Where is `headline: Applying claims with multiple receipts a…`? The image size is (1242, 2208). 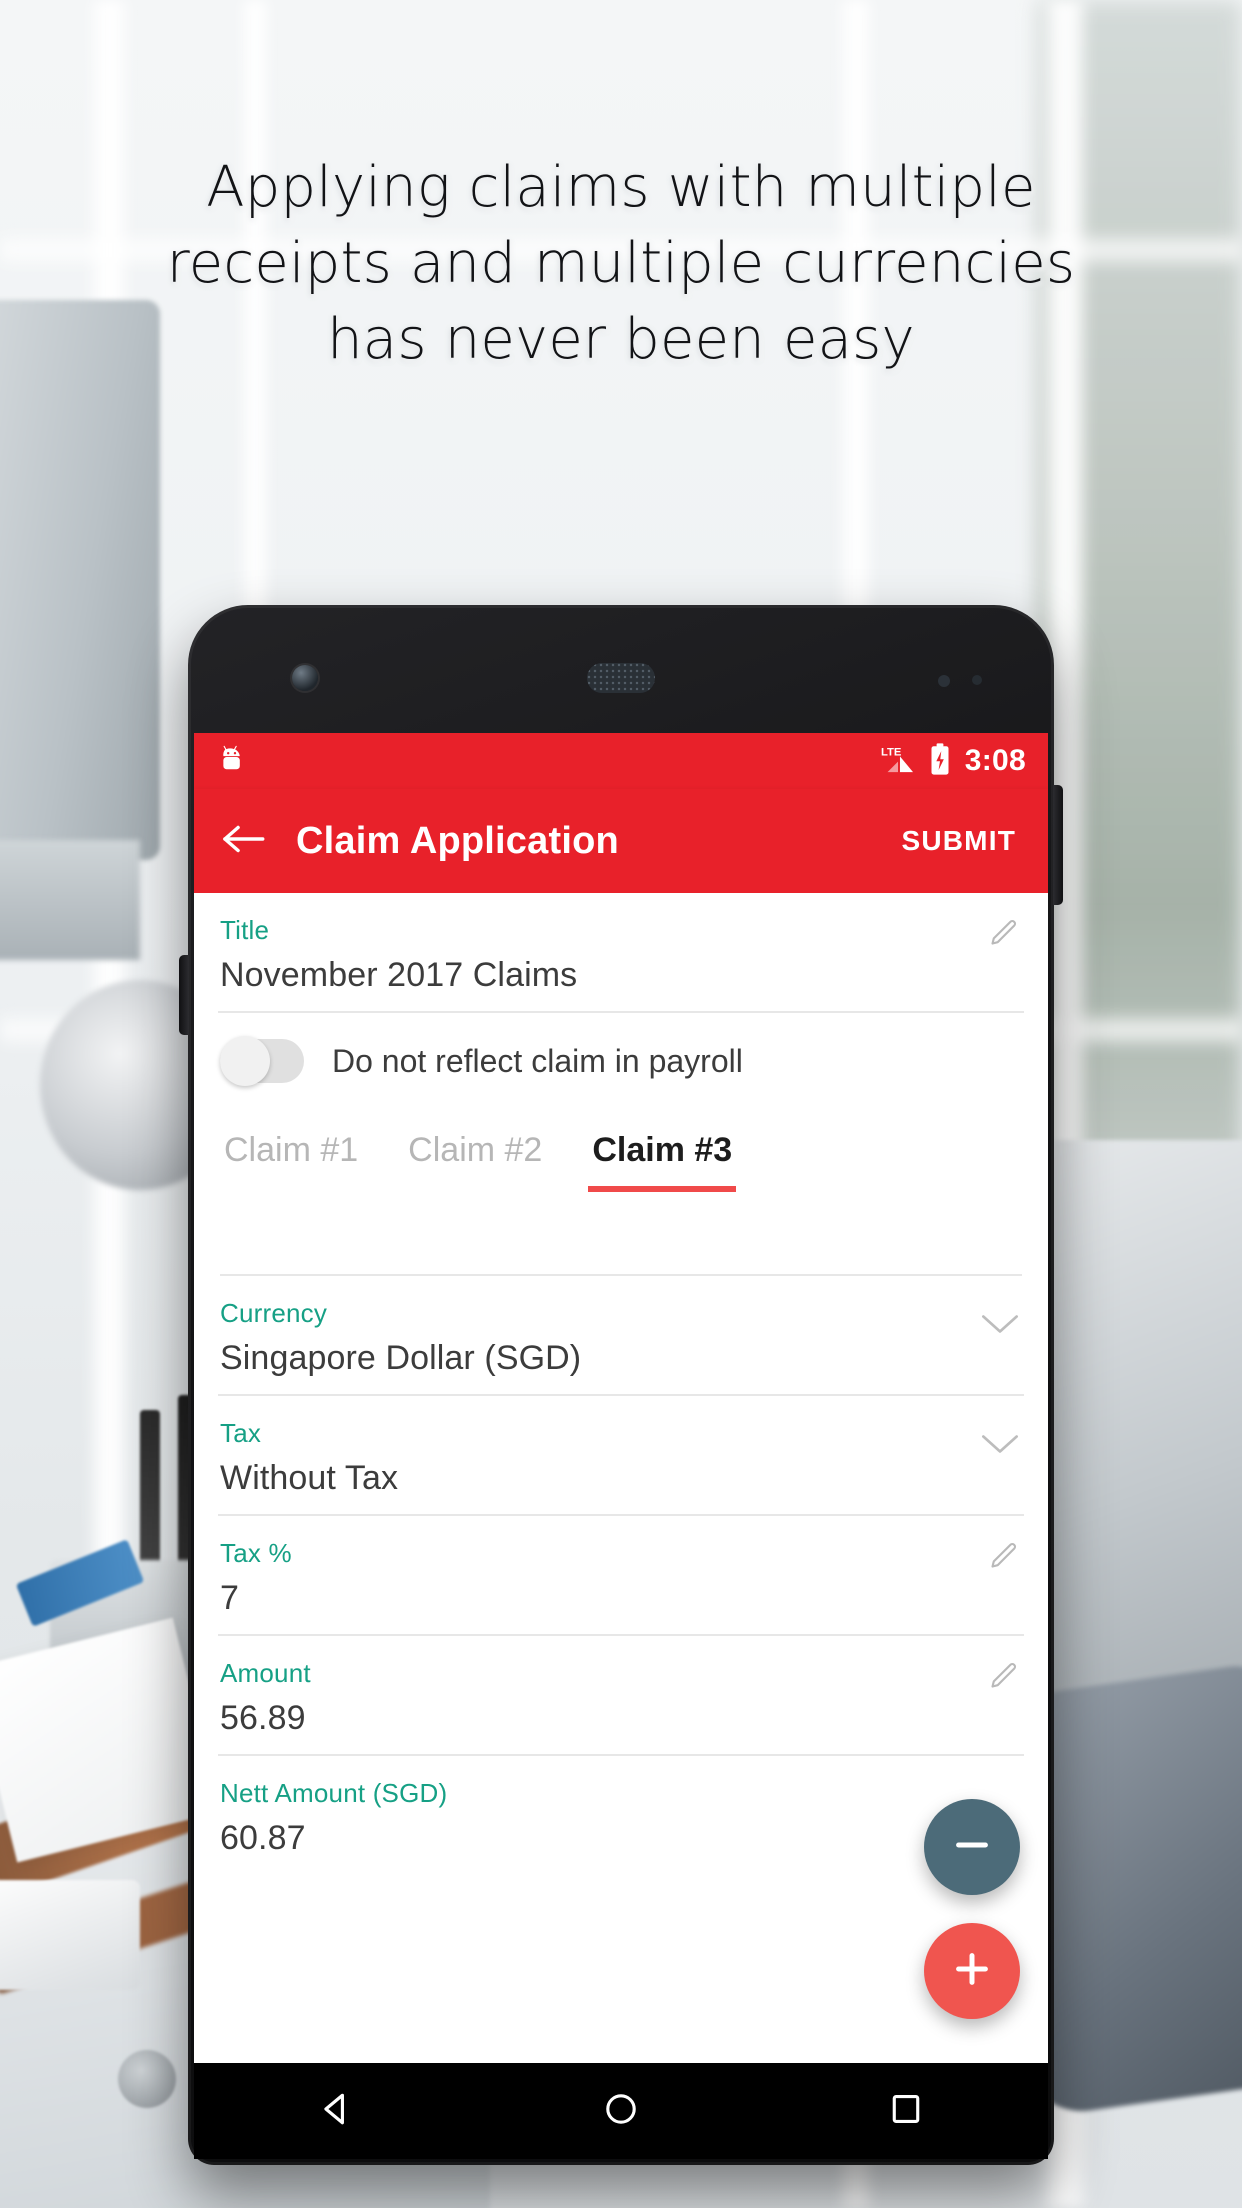
headline: Applying claims with multiple receipts a… is located at coordinates (621, 264).